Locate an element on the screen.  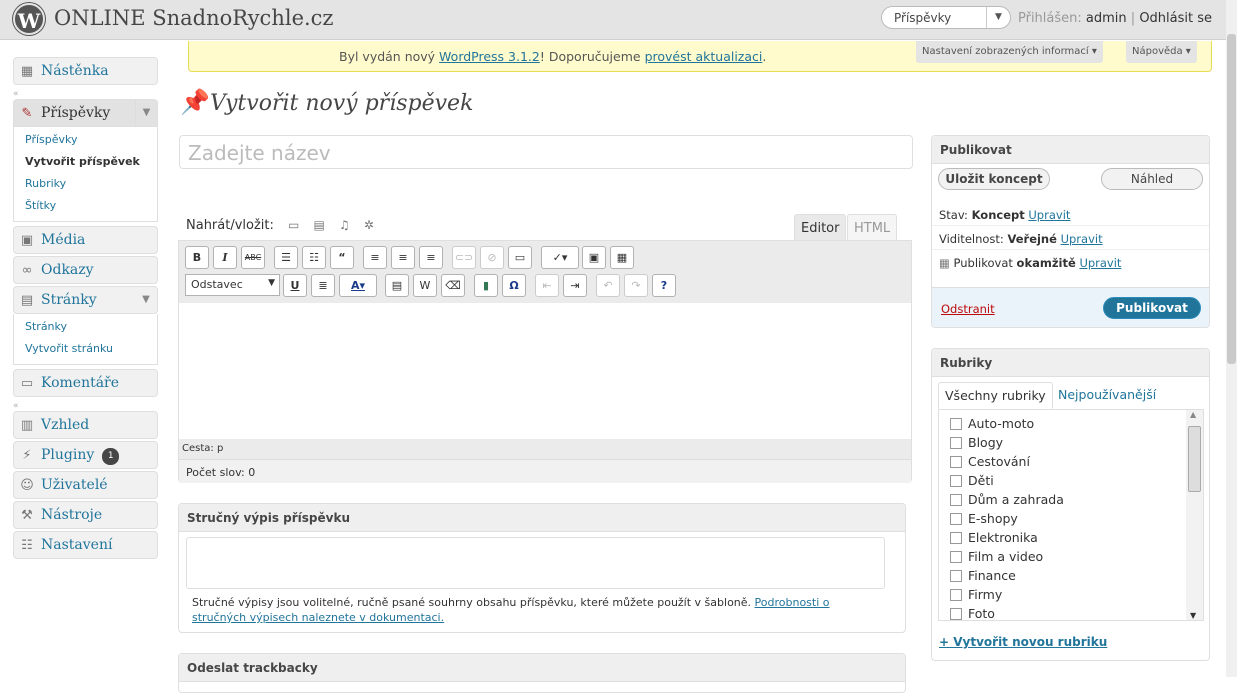
submenu-item-tags: Štítky is located at coordinates (85, 207).